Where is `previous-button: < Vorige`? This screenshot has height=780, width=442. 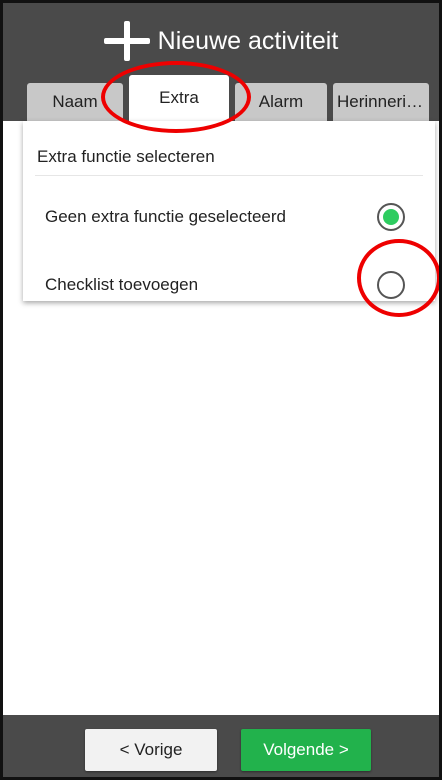
previous-button: < Vorige is located at coordinates (151, 750).